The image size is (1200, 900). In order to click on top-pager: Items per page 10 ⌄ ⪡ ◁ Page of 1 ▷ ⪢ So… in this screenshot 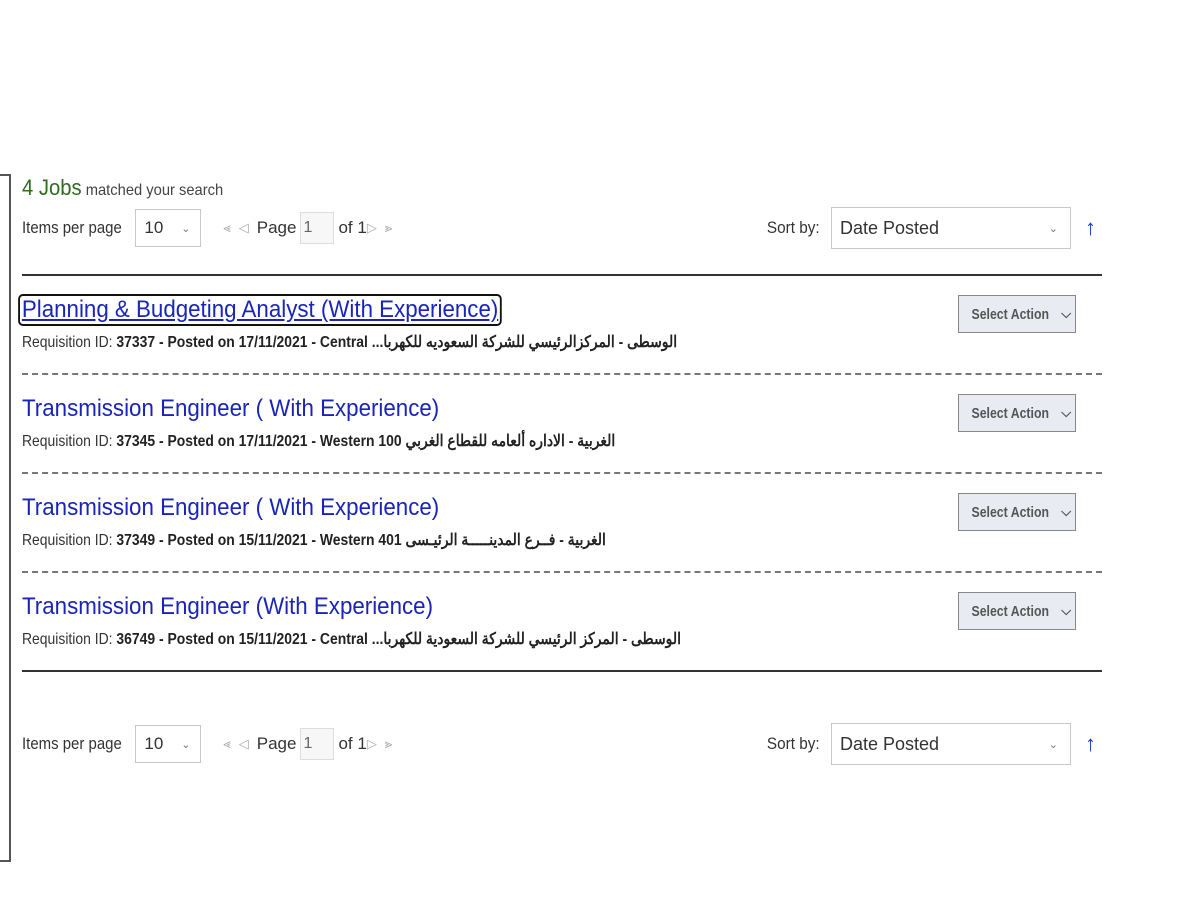, I will do `click(562, 228)`.